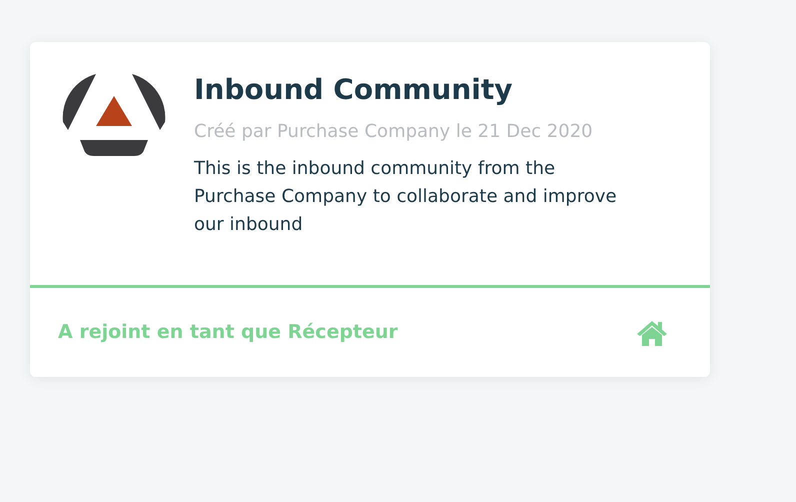  Describe the element at coordinates (406, 197) in the screenshot. I see `community-description: This is the inbound community from the Purchase Company to collaborate and improve our inbound` at that location.